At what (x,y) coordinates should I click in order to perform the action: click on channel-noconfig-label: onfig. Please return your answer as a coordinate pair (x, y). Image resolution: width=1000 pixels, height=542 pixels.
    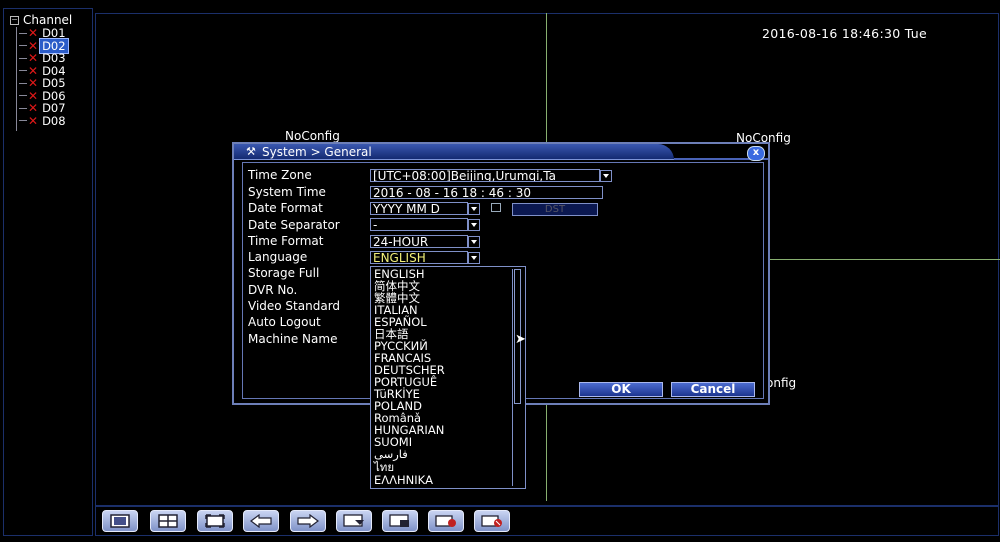
    Looking at the image, I should click on (781, 383).